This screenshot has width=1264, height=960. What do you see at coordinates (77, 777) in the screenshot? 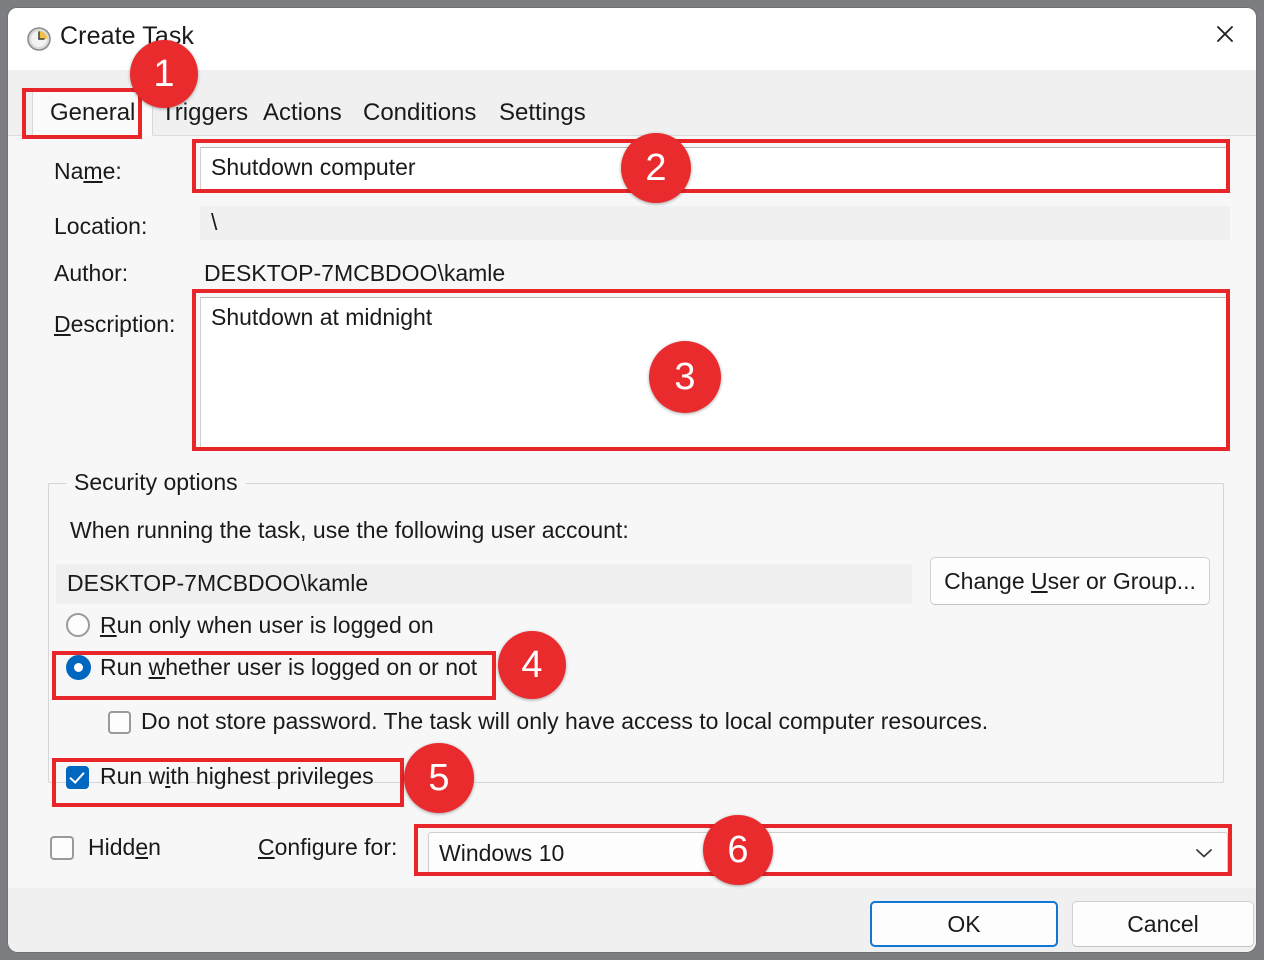
I see `checkbox-run-highest-privileges` at bounding box center [77, 777].